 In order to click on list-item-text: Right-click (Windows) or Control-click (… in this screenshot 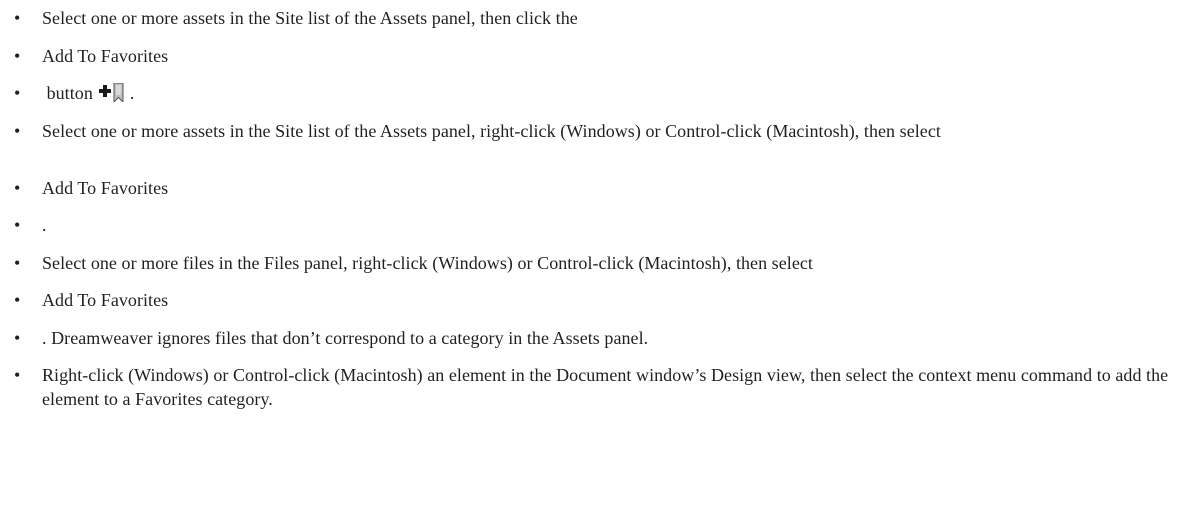, I will do `click(605, 387)`.